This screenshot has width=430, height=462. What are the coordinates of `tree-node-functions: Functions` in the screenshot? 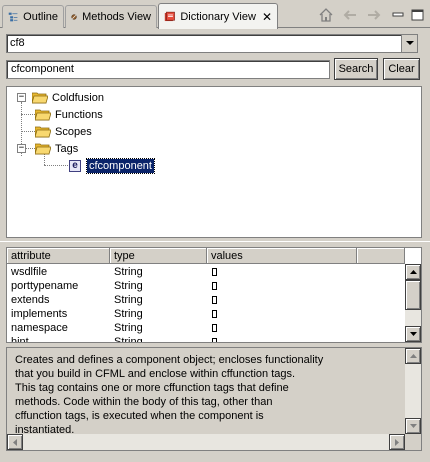 It's located at (69, 114).